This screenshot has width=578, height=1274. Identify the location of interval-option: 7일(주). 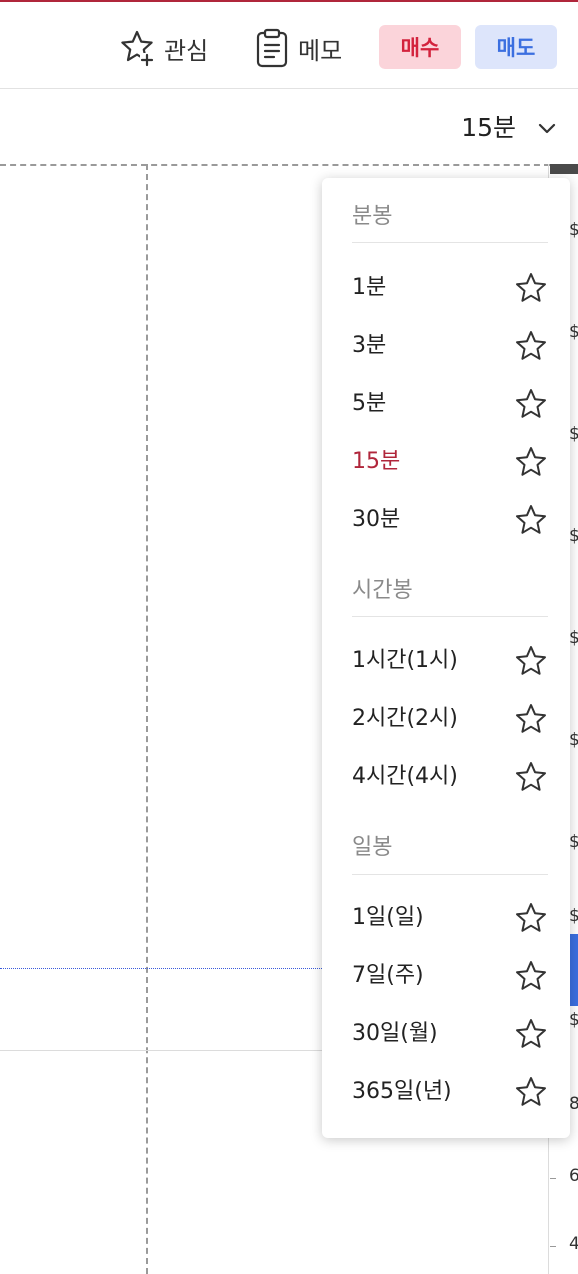
(450, 976).